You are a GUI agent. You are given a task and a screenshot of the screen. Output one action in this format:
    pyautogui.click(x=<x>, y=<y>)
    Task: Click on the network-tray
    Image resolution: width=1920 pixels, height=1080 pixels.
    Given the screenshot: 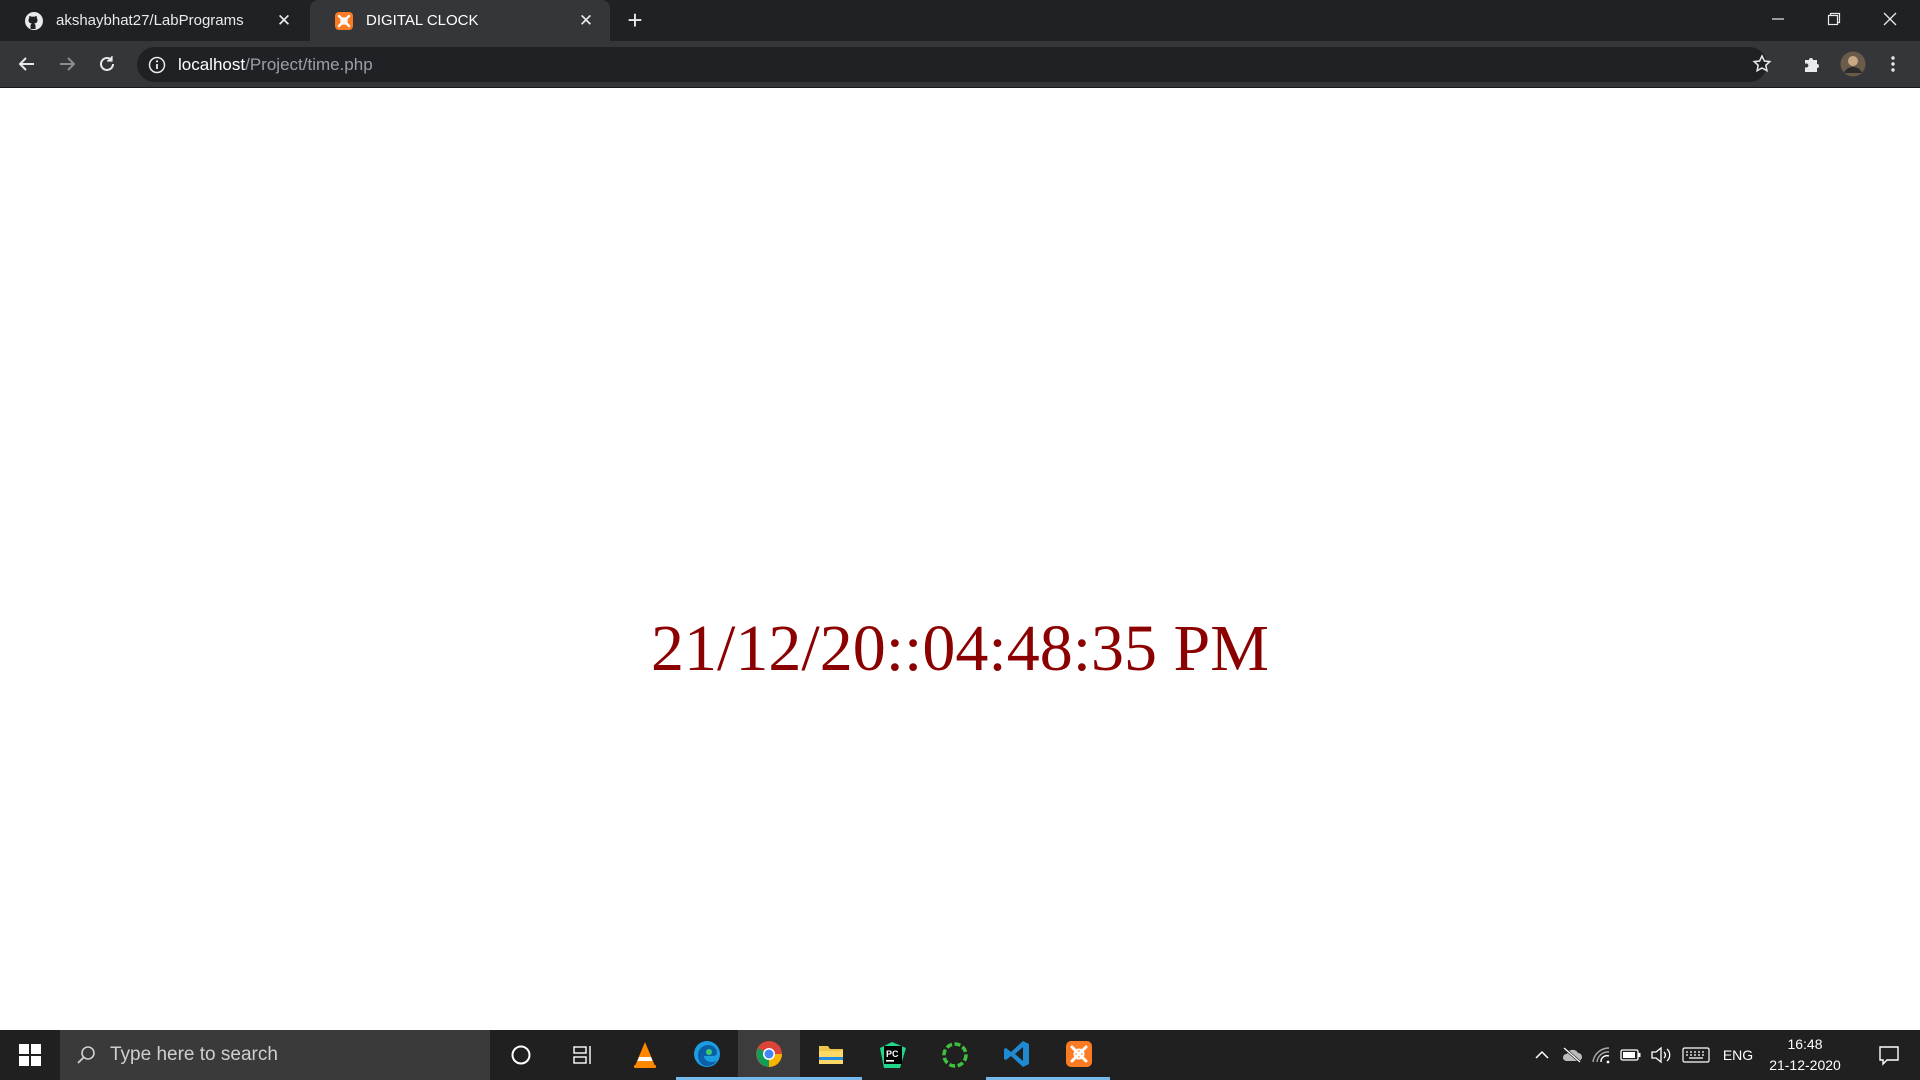 What is the action you would take?
    pyautogui.click(x=1601, y=1055)
    